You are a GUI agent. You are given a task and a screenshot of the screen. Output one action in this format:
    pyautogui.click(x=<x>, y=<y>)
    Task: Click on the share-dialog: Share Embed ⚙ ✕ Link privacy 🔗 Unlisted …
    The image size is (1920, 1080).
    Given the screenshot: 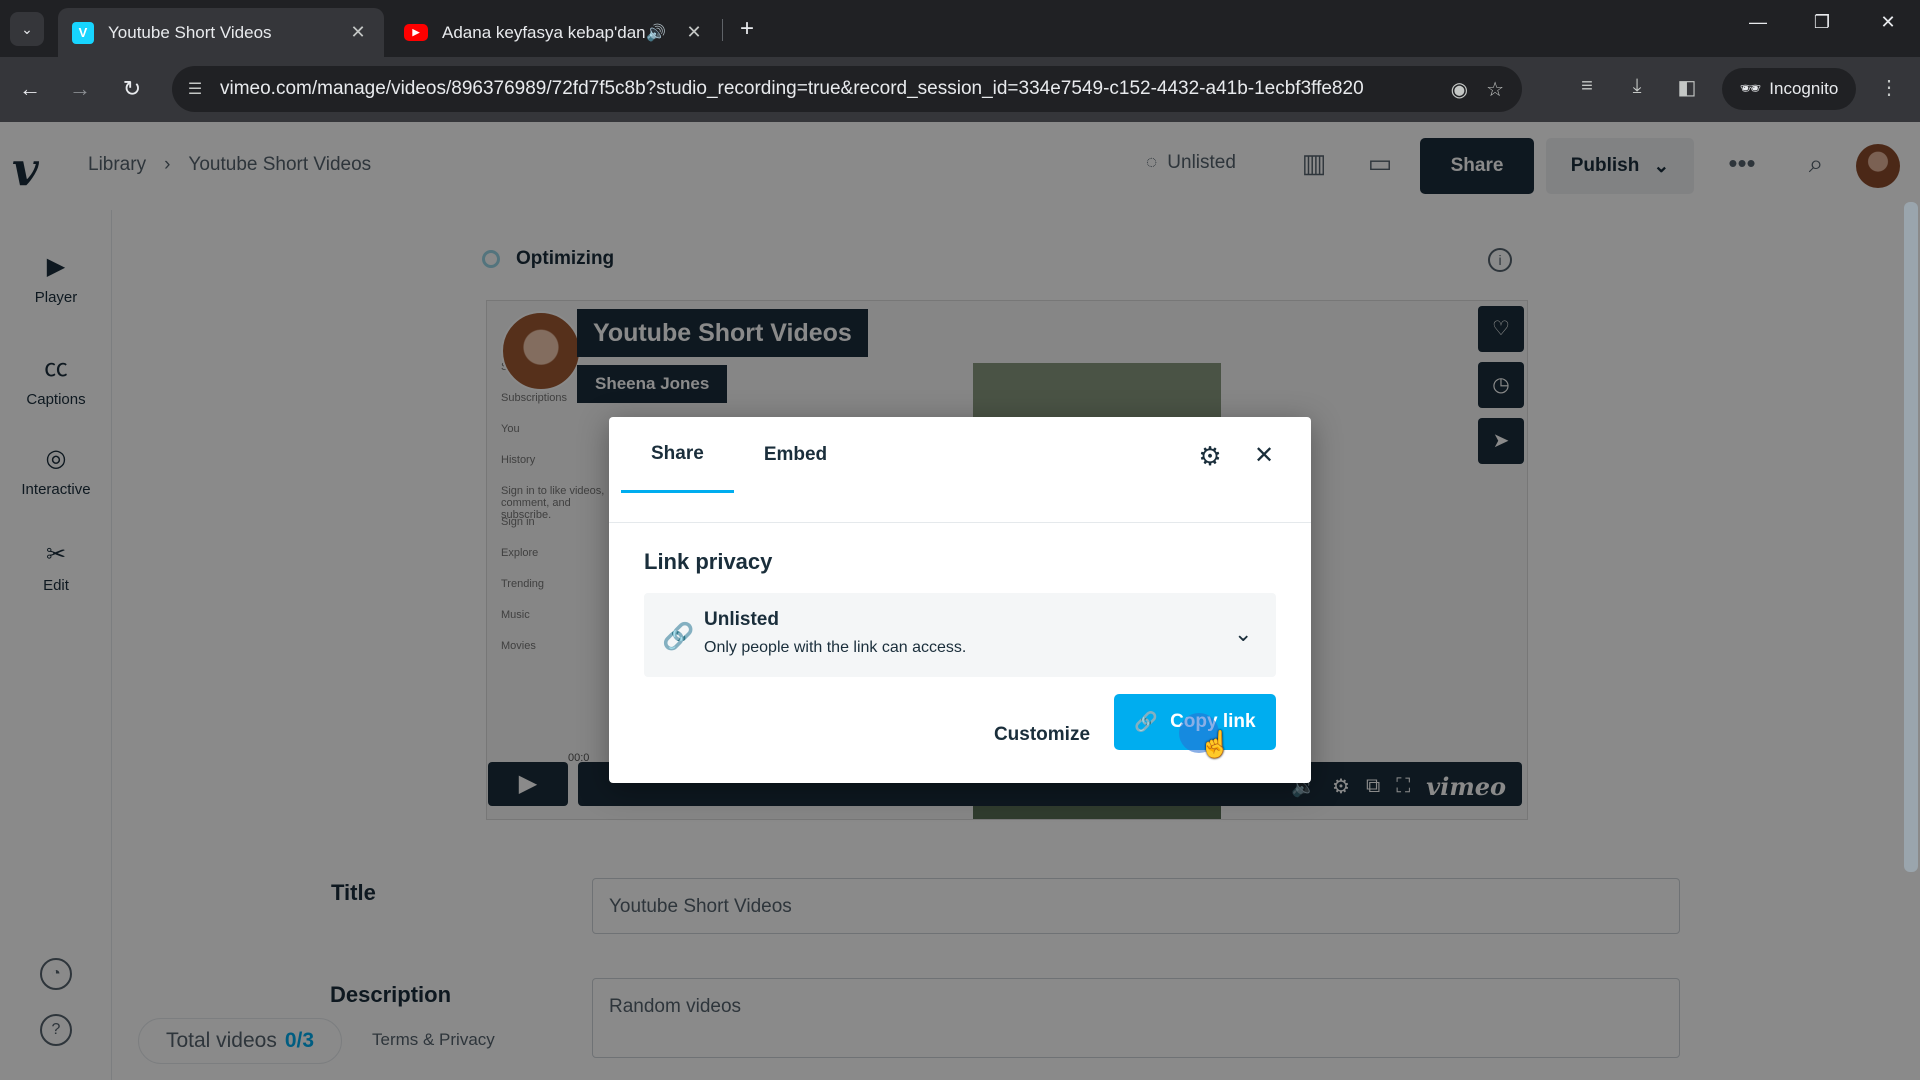 What is the action you would take?
    pyautogui.click(x=960, y=600)
    